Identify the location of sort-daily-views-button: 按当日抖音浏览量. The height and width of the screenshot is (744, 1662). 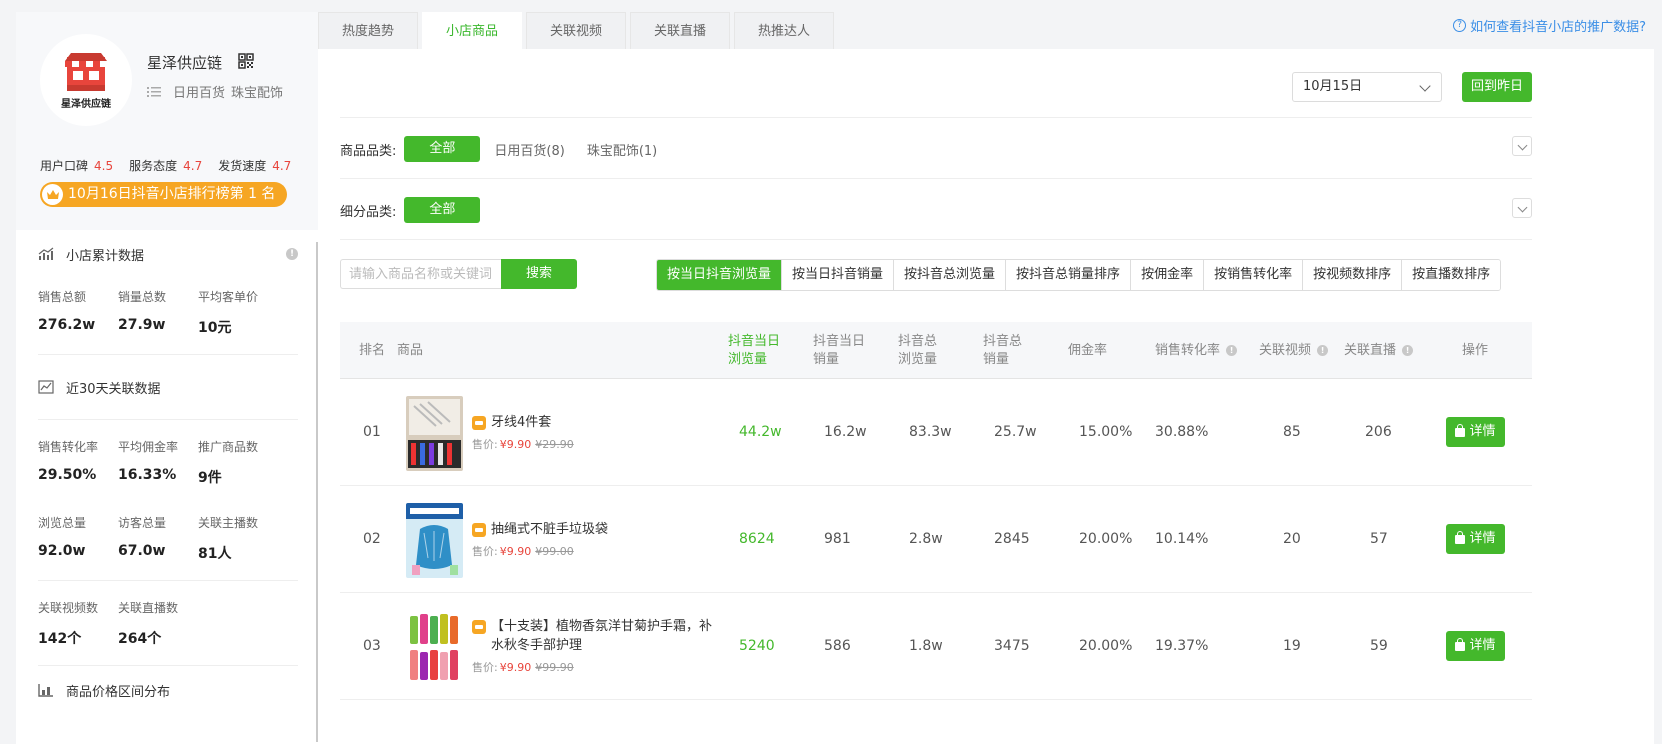
(719, 275).